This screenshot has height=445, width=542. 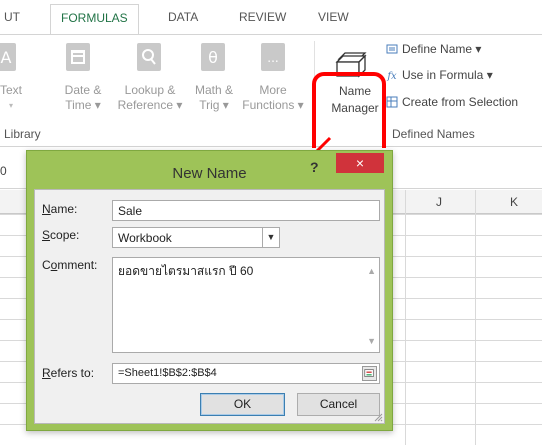 What do you see at coordinates (145, 238) in the screenshot?
I see `scope-value: Workbook` at bounding box center [145, 238].